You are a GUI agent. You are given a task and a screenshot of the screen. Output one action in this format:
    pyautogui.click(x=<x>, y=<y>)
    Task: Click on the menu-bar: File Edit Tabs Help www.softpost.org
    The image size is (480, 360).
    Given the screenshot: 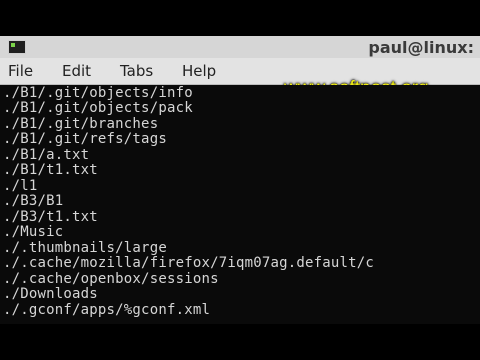 What is the action you would take?
    pyautogui.click(x=240, y=78)
    